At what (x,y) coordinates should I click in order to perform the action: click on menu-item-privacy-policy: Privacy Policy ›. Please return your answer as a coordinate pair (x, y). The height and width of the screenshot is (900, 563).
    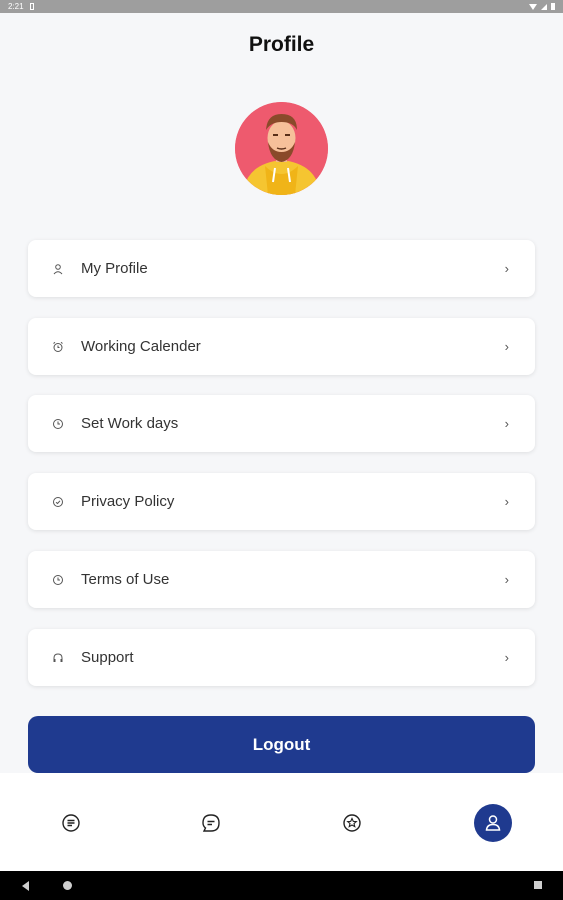
    Looking at the image, I should click on (281, 501).